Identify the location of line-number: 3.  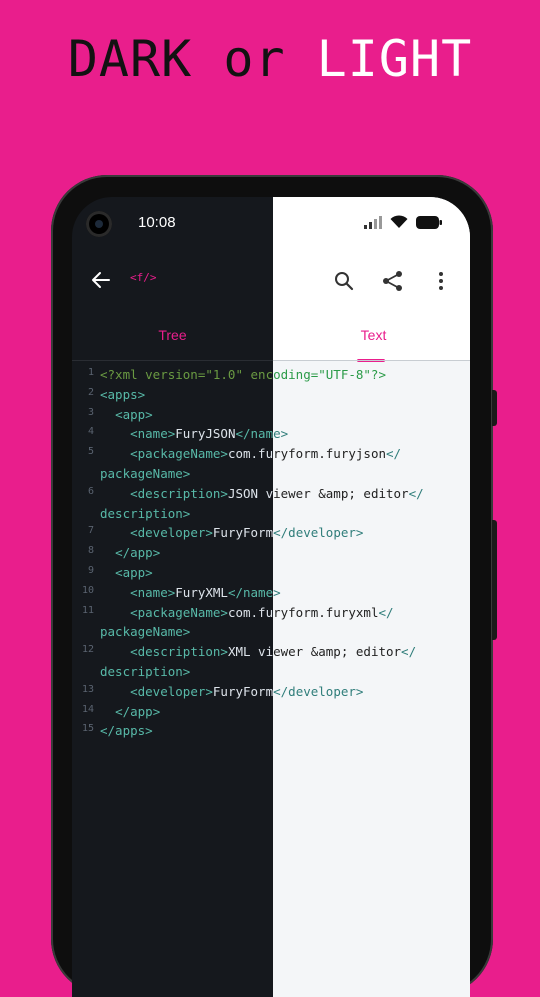
(90, 412).